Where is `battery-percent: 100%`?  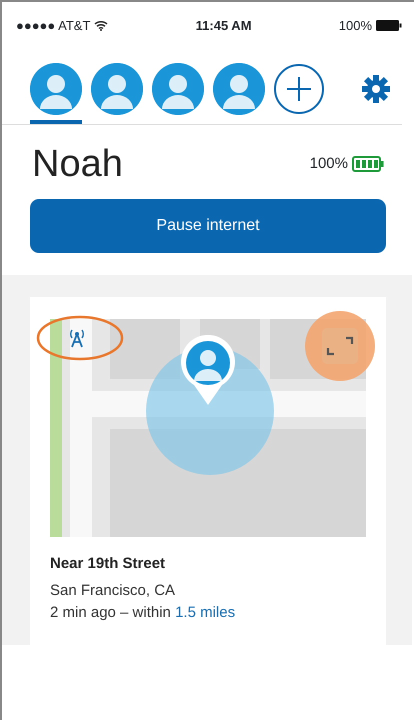
battery-percent: 100% is located at coordinates (355, 26).